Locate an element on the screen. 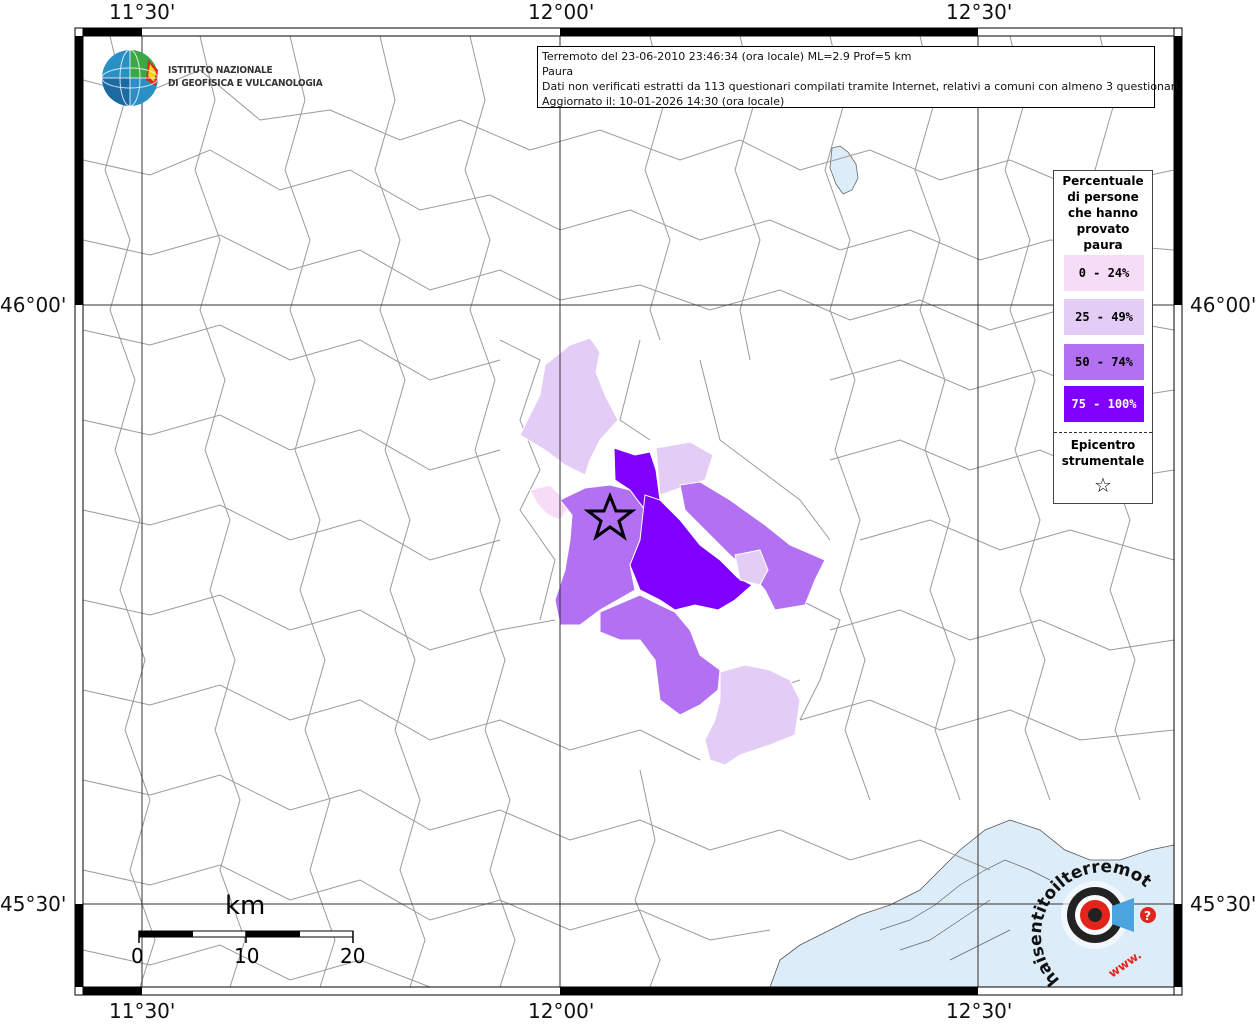 The height and width of the screenshot is (1024, 1256). legend-separator is located at coordinates (1103, 432).